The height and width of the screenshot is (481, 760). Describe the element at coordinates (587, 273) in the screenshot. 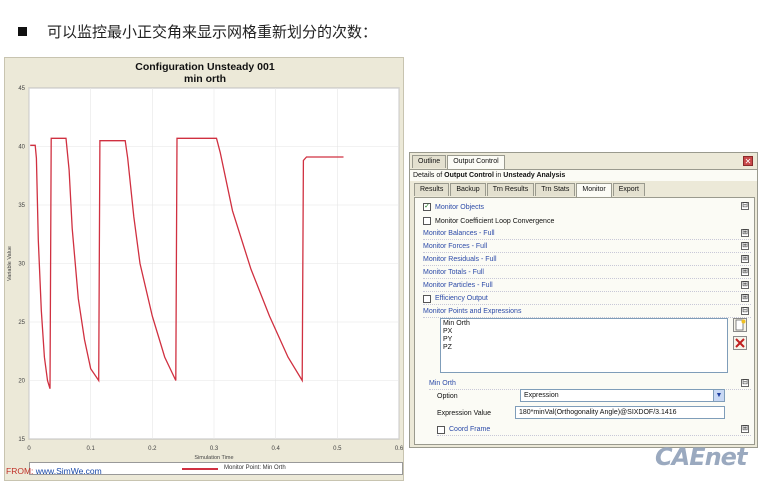

I see `section-totals: Monitor Totals - Full ⊞` at that location.